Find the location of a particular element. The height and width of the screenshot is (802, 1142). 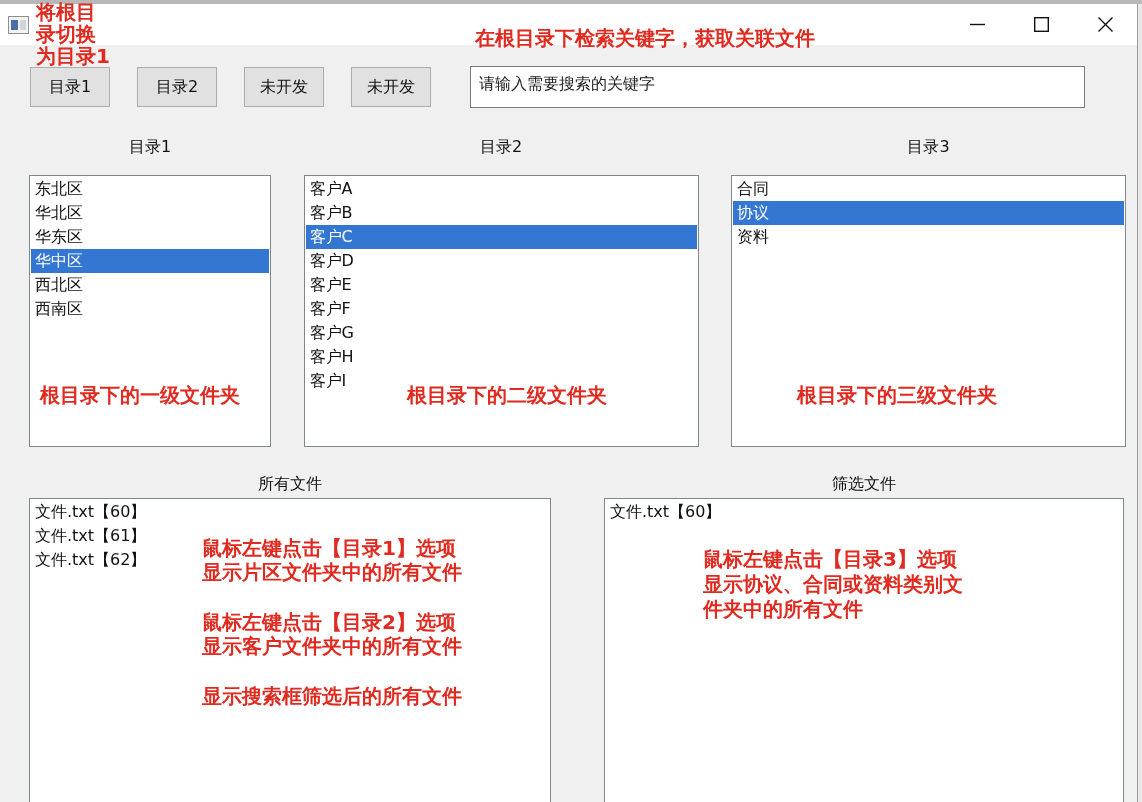

list-title: 目录2 is located at coordinates (501, 147).